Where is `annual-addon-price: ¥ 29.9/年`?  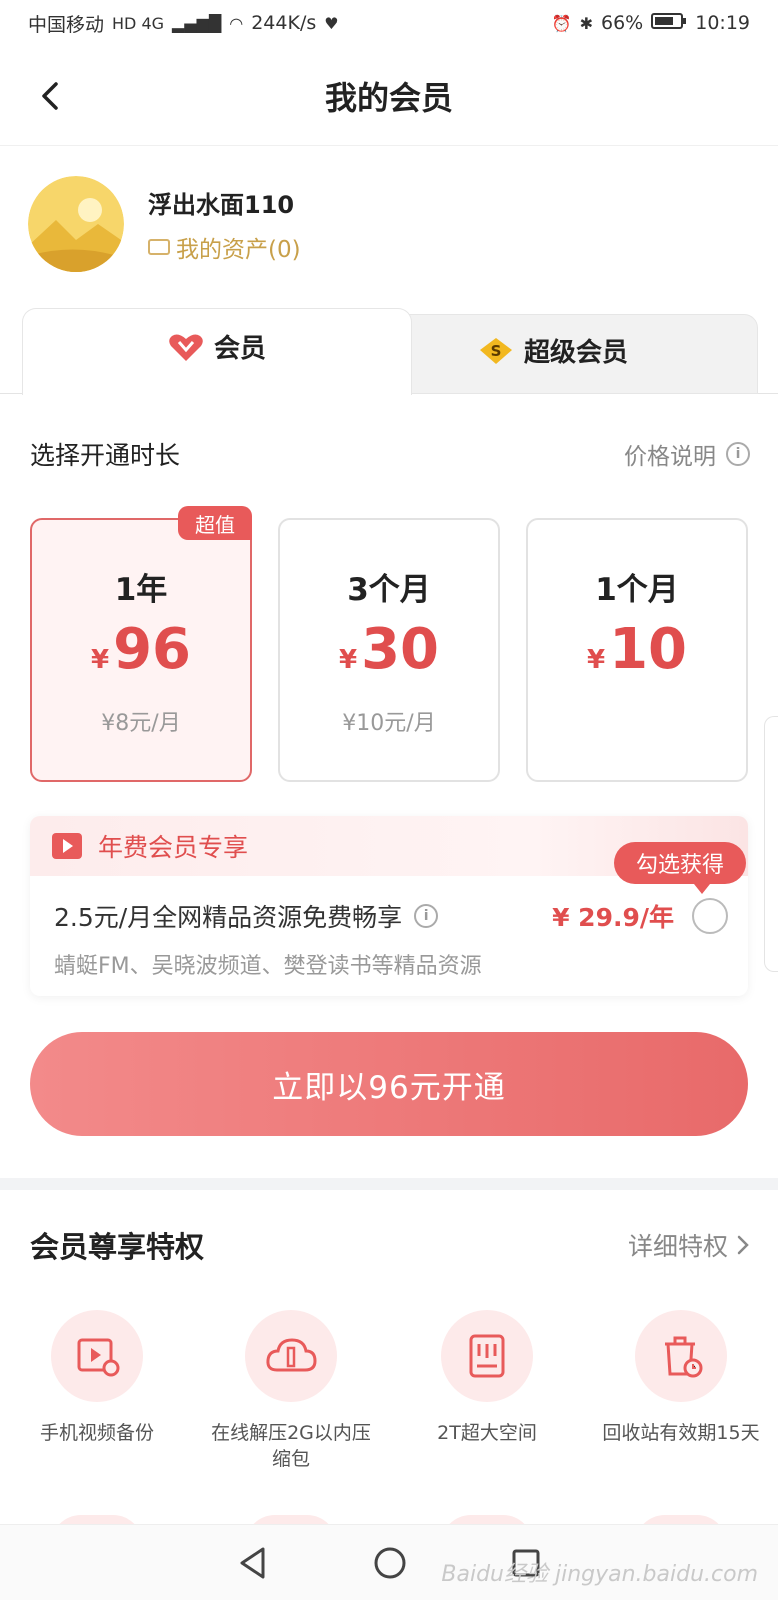
annual-addon-price: ¥ 29.9/年 is located at coordinates (613, 917).